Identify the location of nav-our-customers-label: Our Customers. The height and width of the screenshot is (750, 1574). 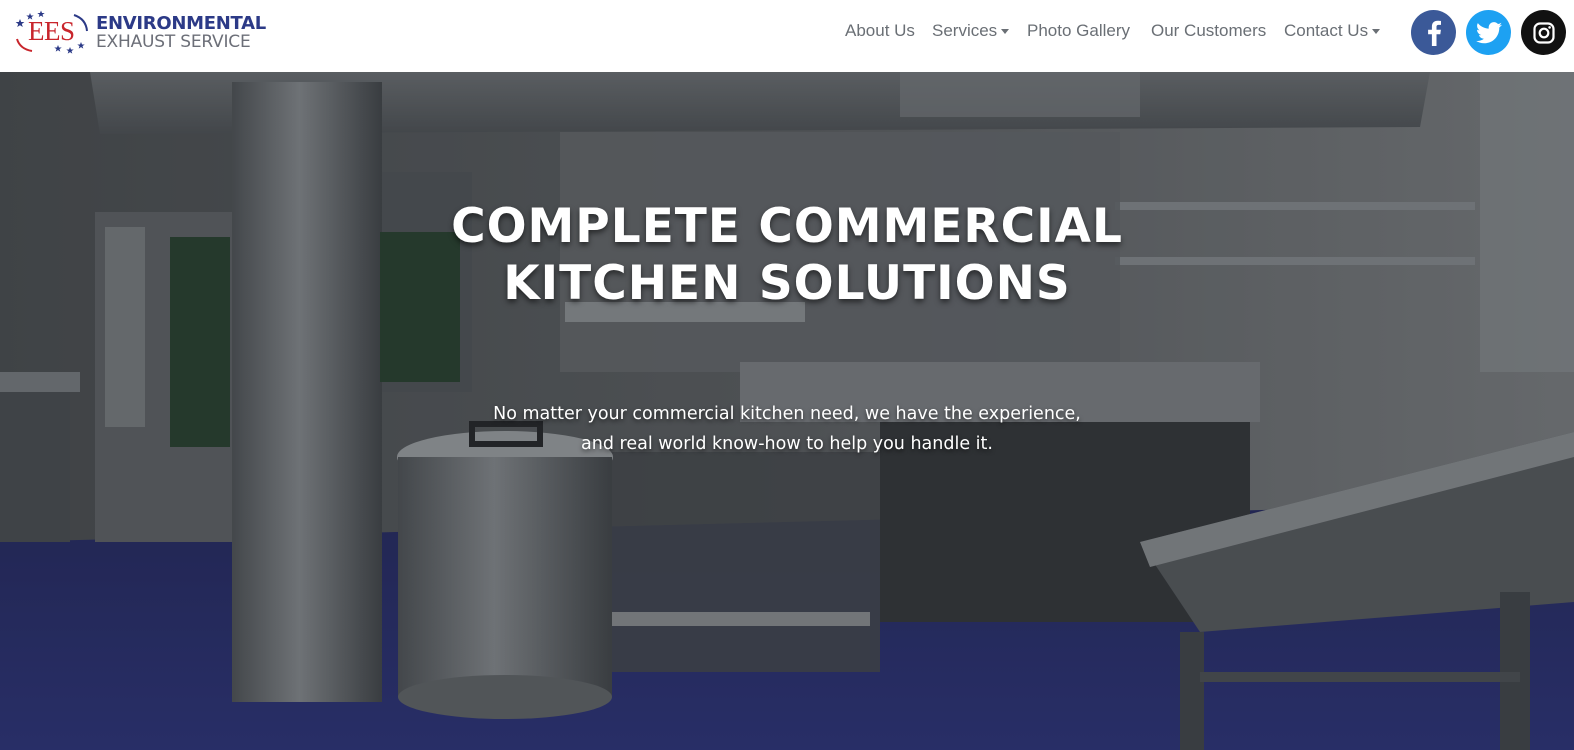
(1209, 30).